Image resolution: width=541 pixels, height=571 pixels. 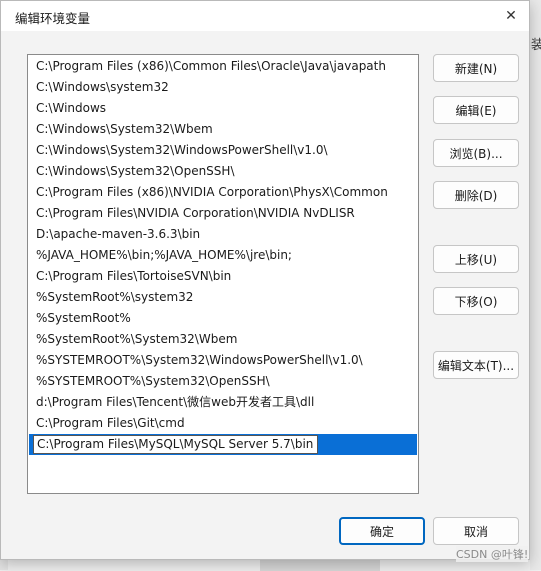 I want to click on close-button: ✕, so click(x=511, y=16).